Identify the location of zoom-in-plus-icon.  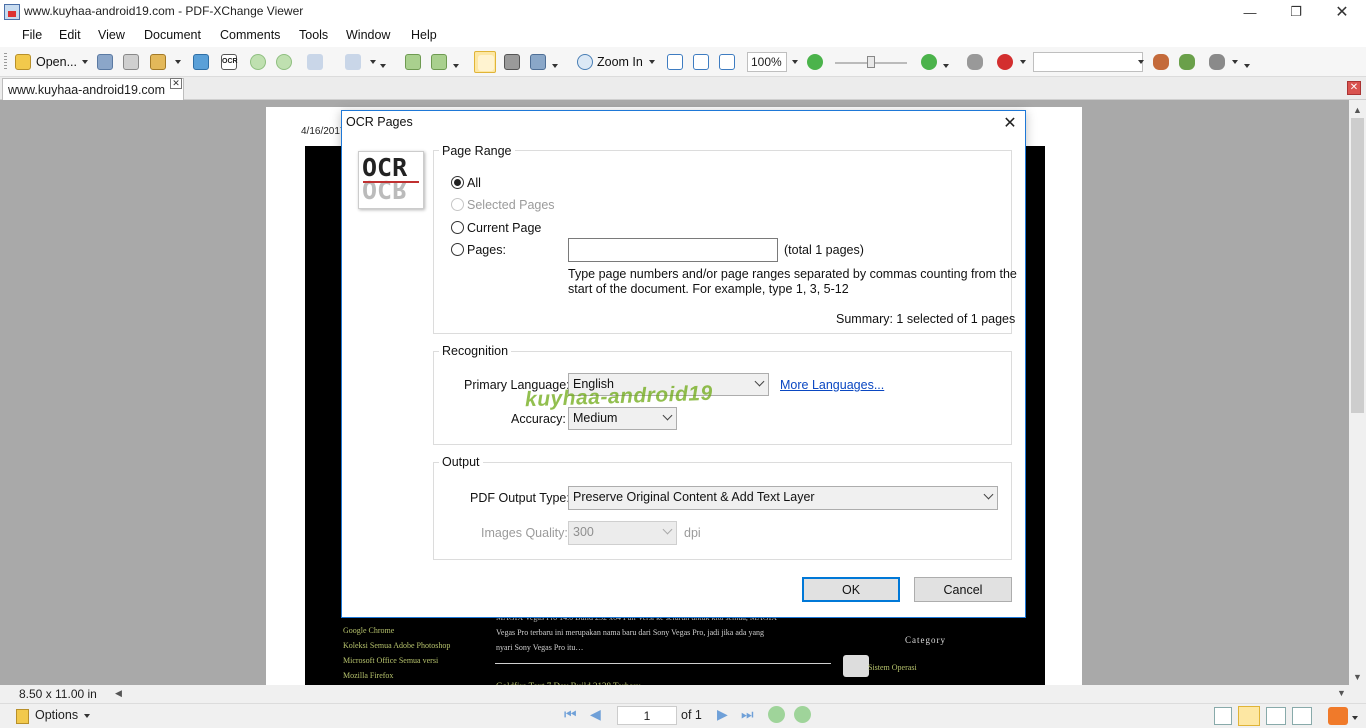
(929, 62).